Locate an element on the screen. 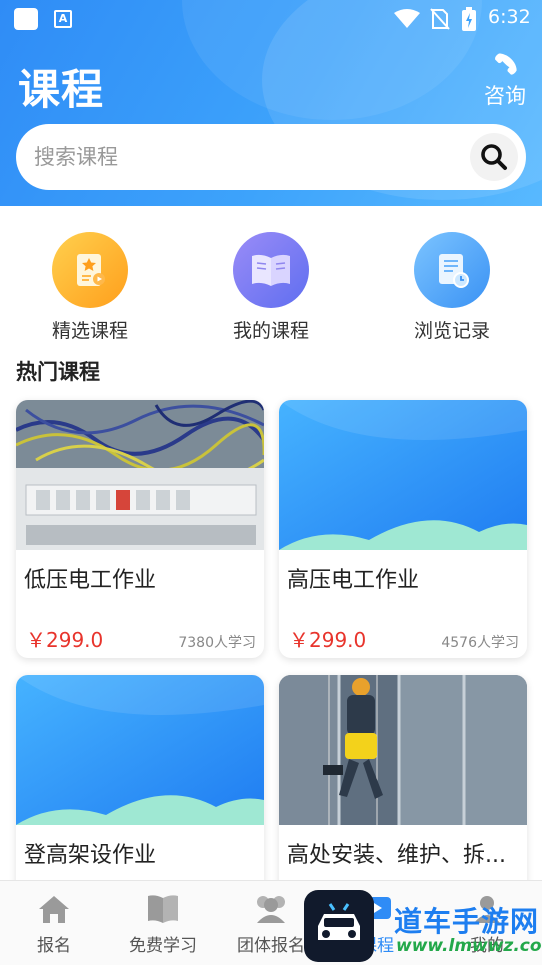 This screenshot has height=965, width=542. consult-label: 咨询 is located at coordinates (505, 96).